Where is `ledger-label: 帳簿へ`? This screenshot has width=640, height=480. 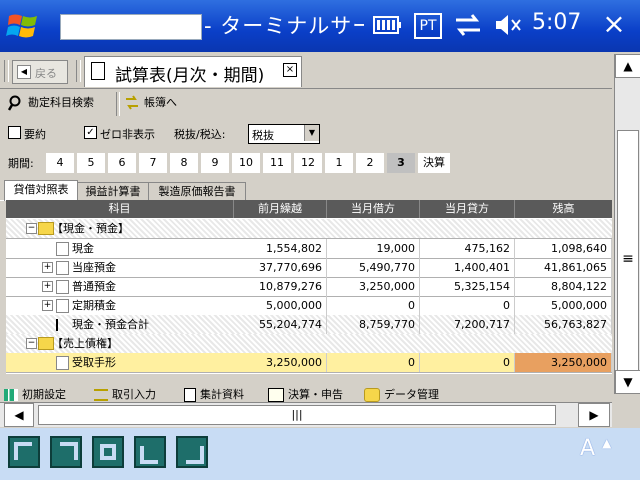 ledger-label: 帳簿へ is located at coordinates (160, 102).